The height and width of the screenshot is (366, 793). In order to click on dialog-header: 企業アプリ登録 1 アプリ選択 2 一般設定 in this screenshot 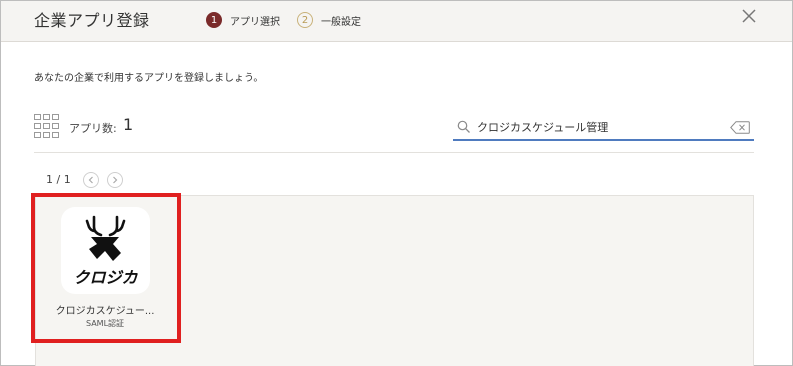, I will do `click(396, 21)`.